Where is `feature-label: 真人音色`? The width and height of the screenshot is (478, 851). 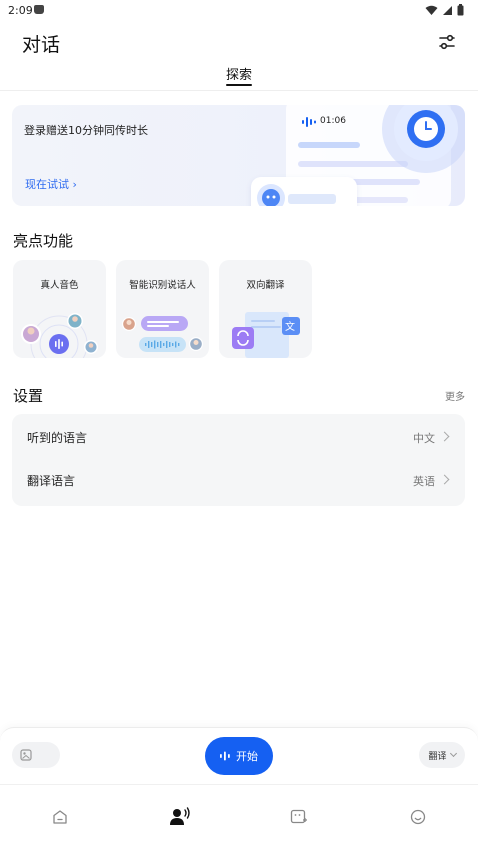 feature-label: 真人音色 is located at coordinates (59, 285).